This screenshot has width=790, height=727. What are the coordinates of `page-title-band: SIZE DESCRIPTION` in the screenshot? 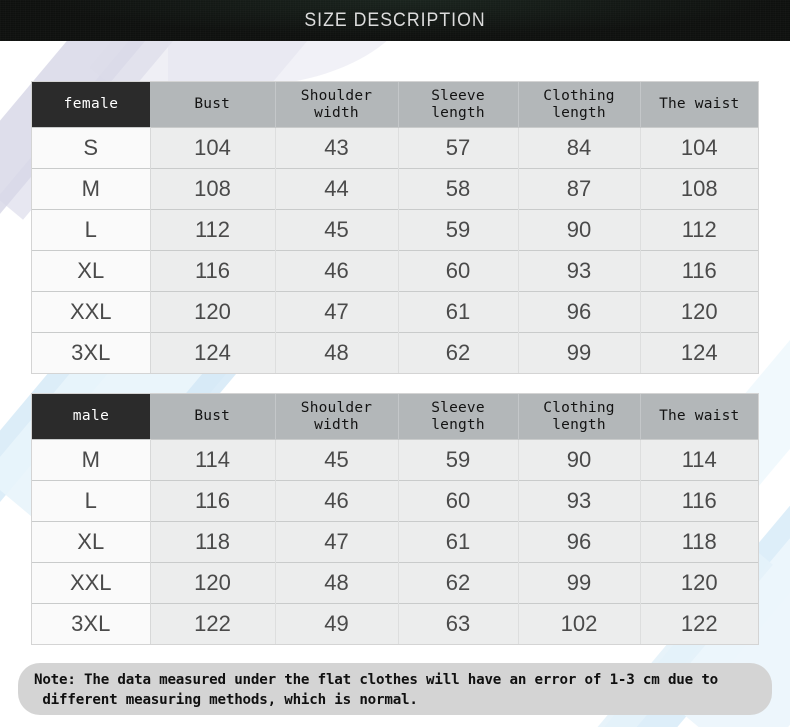 It's located at (395, 20).